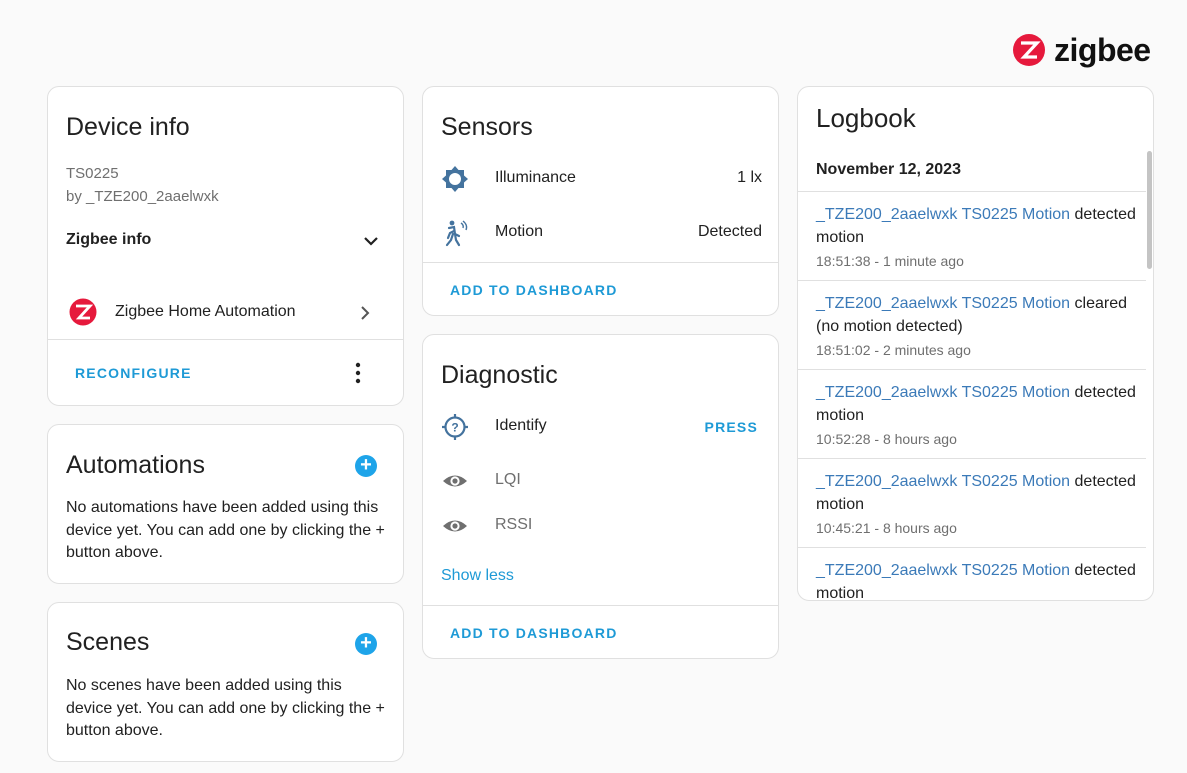 This screenshot has width=1187, height=773. I want to click on identify-icon: ?, so click(455, 427).